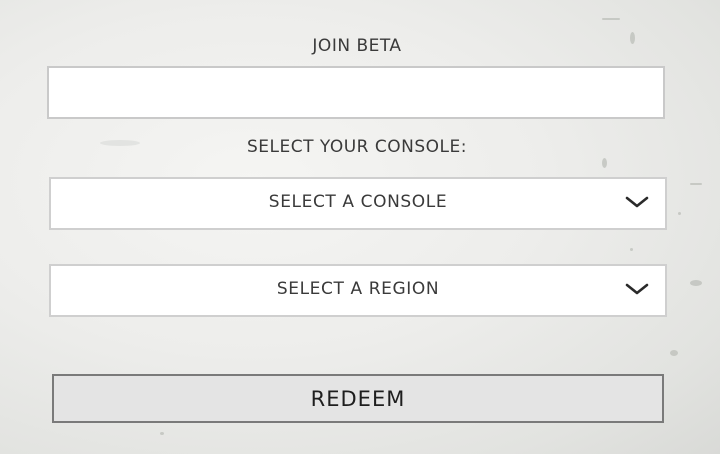 The image size is (720, 454). I want to click on select-console-label: SELECT YOUR CONSOLE:, so click(357, 147).